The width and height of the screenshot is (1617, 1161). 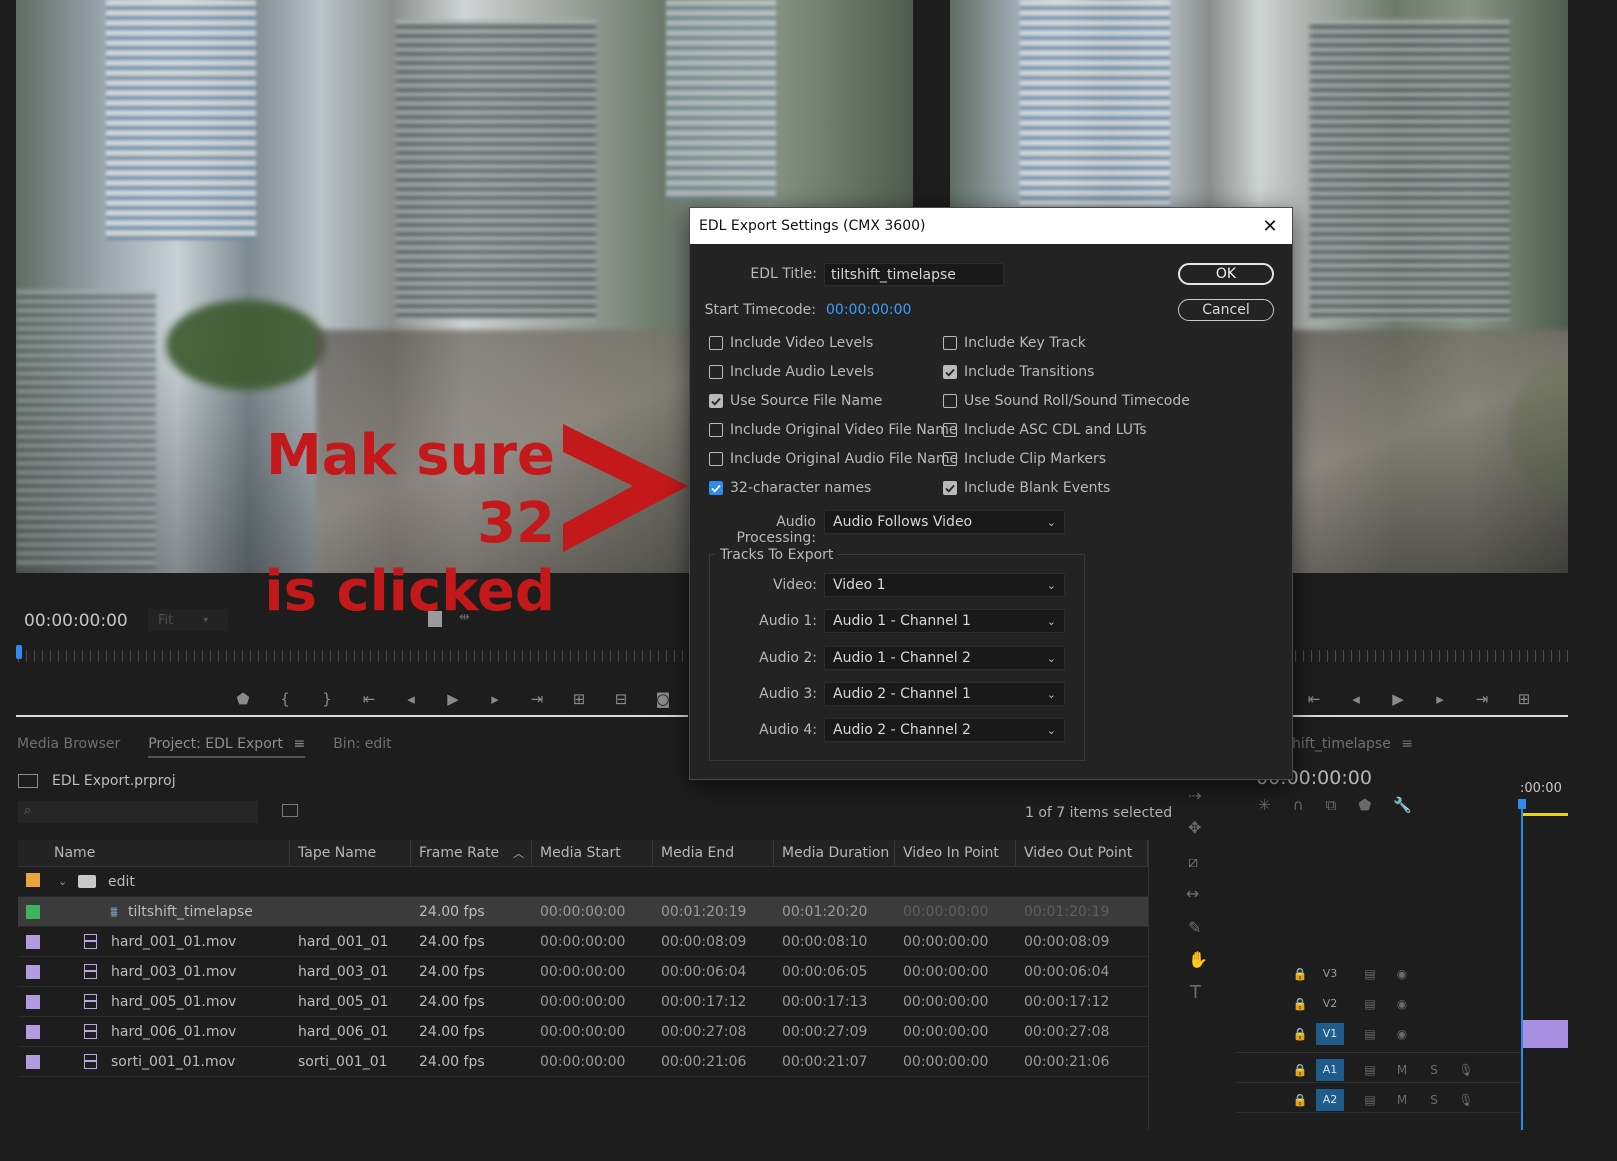 What do you see at coordinates (1066, 401) in the screenshot?
I see `checkbox-use-sound-roll-sound-timecode: Use Sound Roll/Sound Timecode` at bounding box center [1066, 401].